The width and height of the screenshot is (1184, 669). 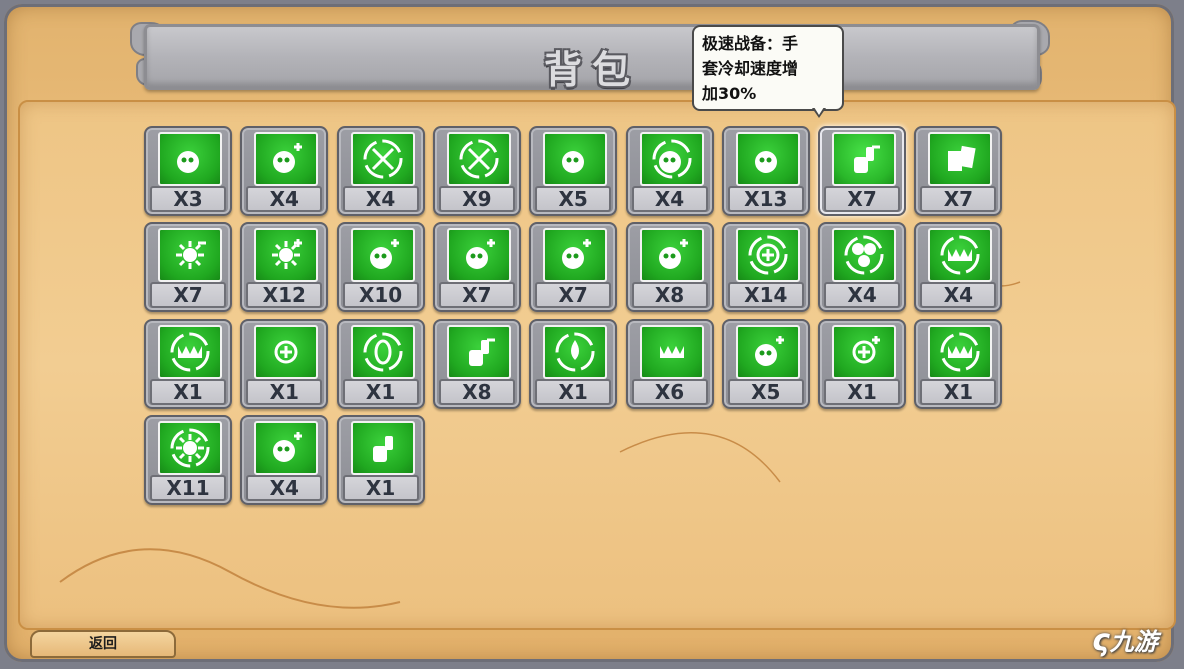 What do you see at coordinates (575, 159) in the screenshot?
I see `dotted-seed-icon` at bounding box center [575, 159].